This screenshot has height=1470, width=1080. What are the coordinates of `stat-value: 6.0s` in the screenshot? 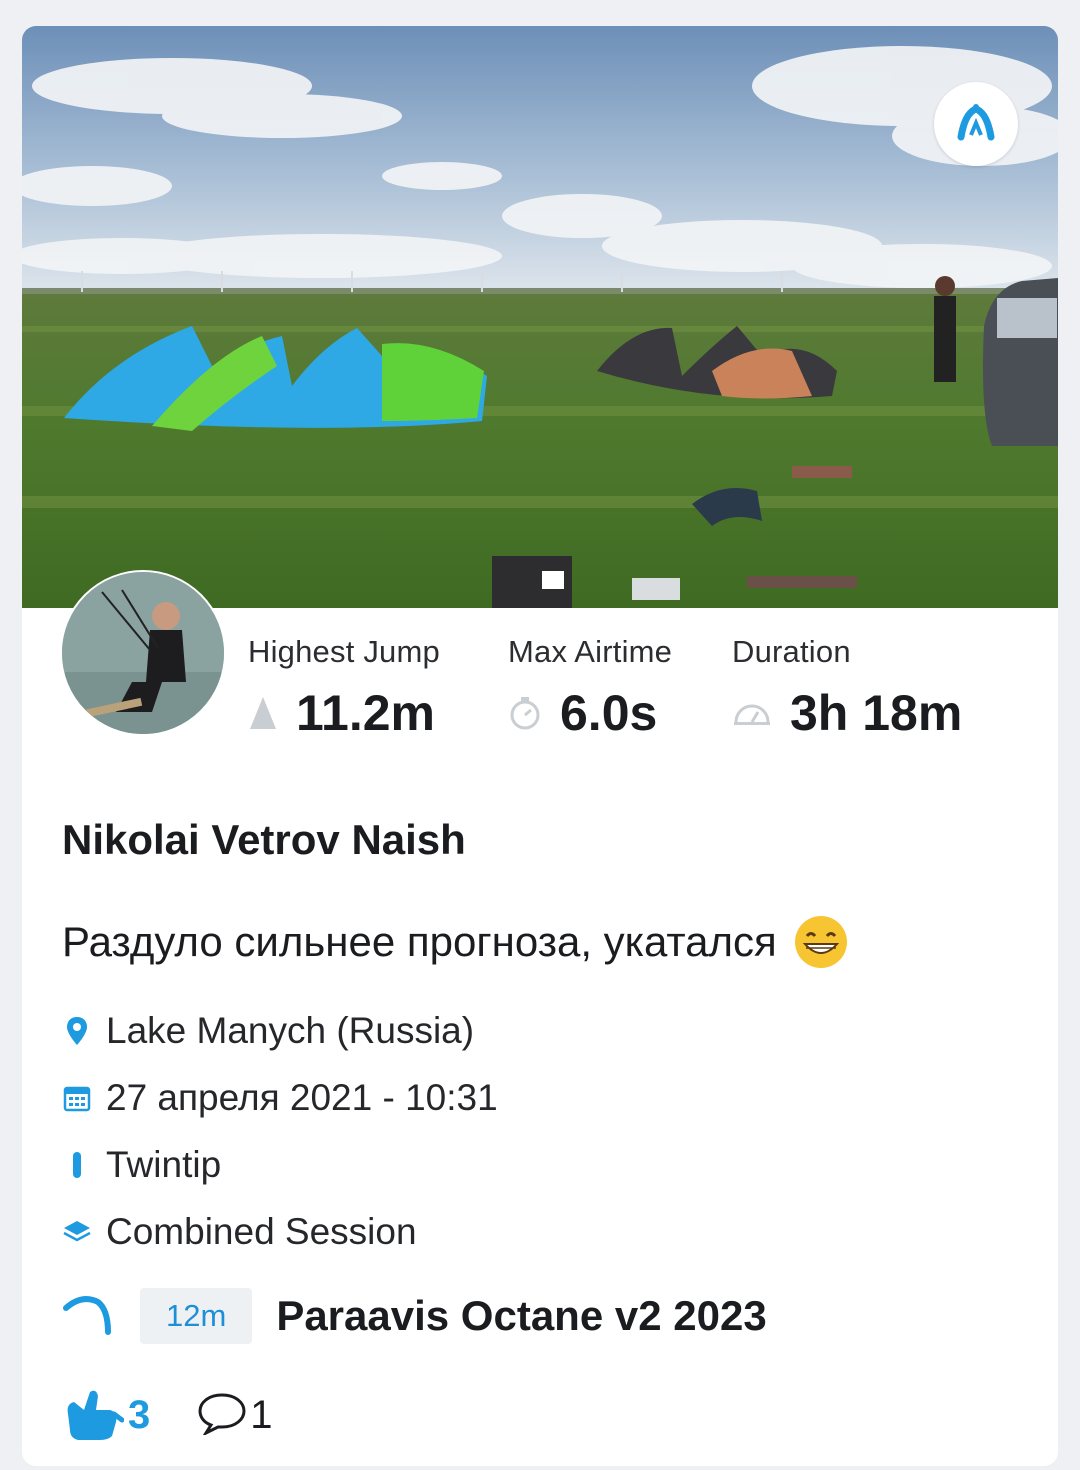 It's located at (609, 713).